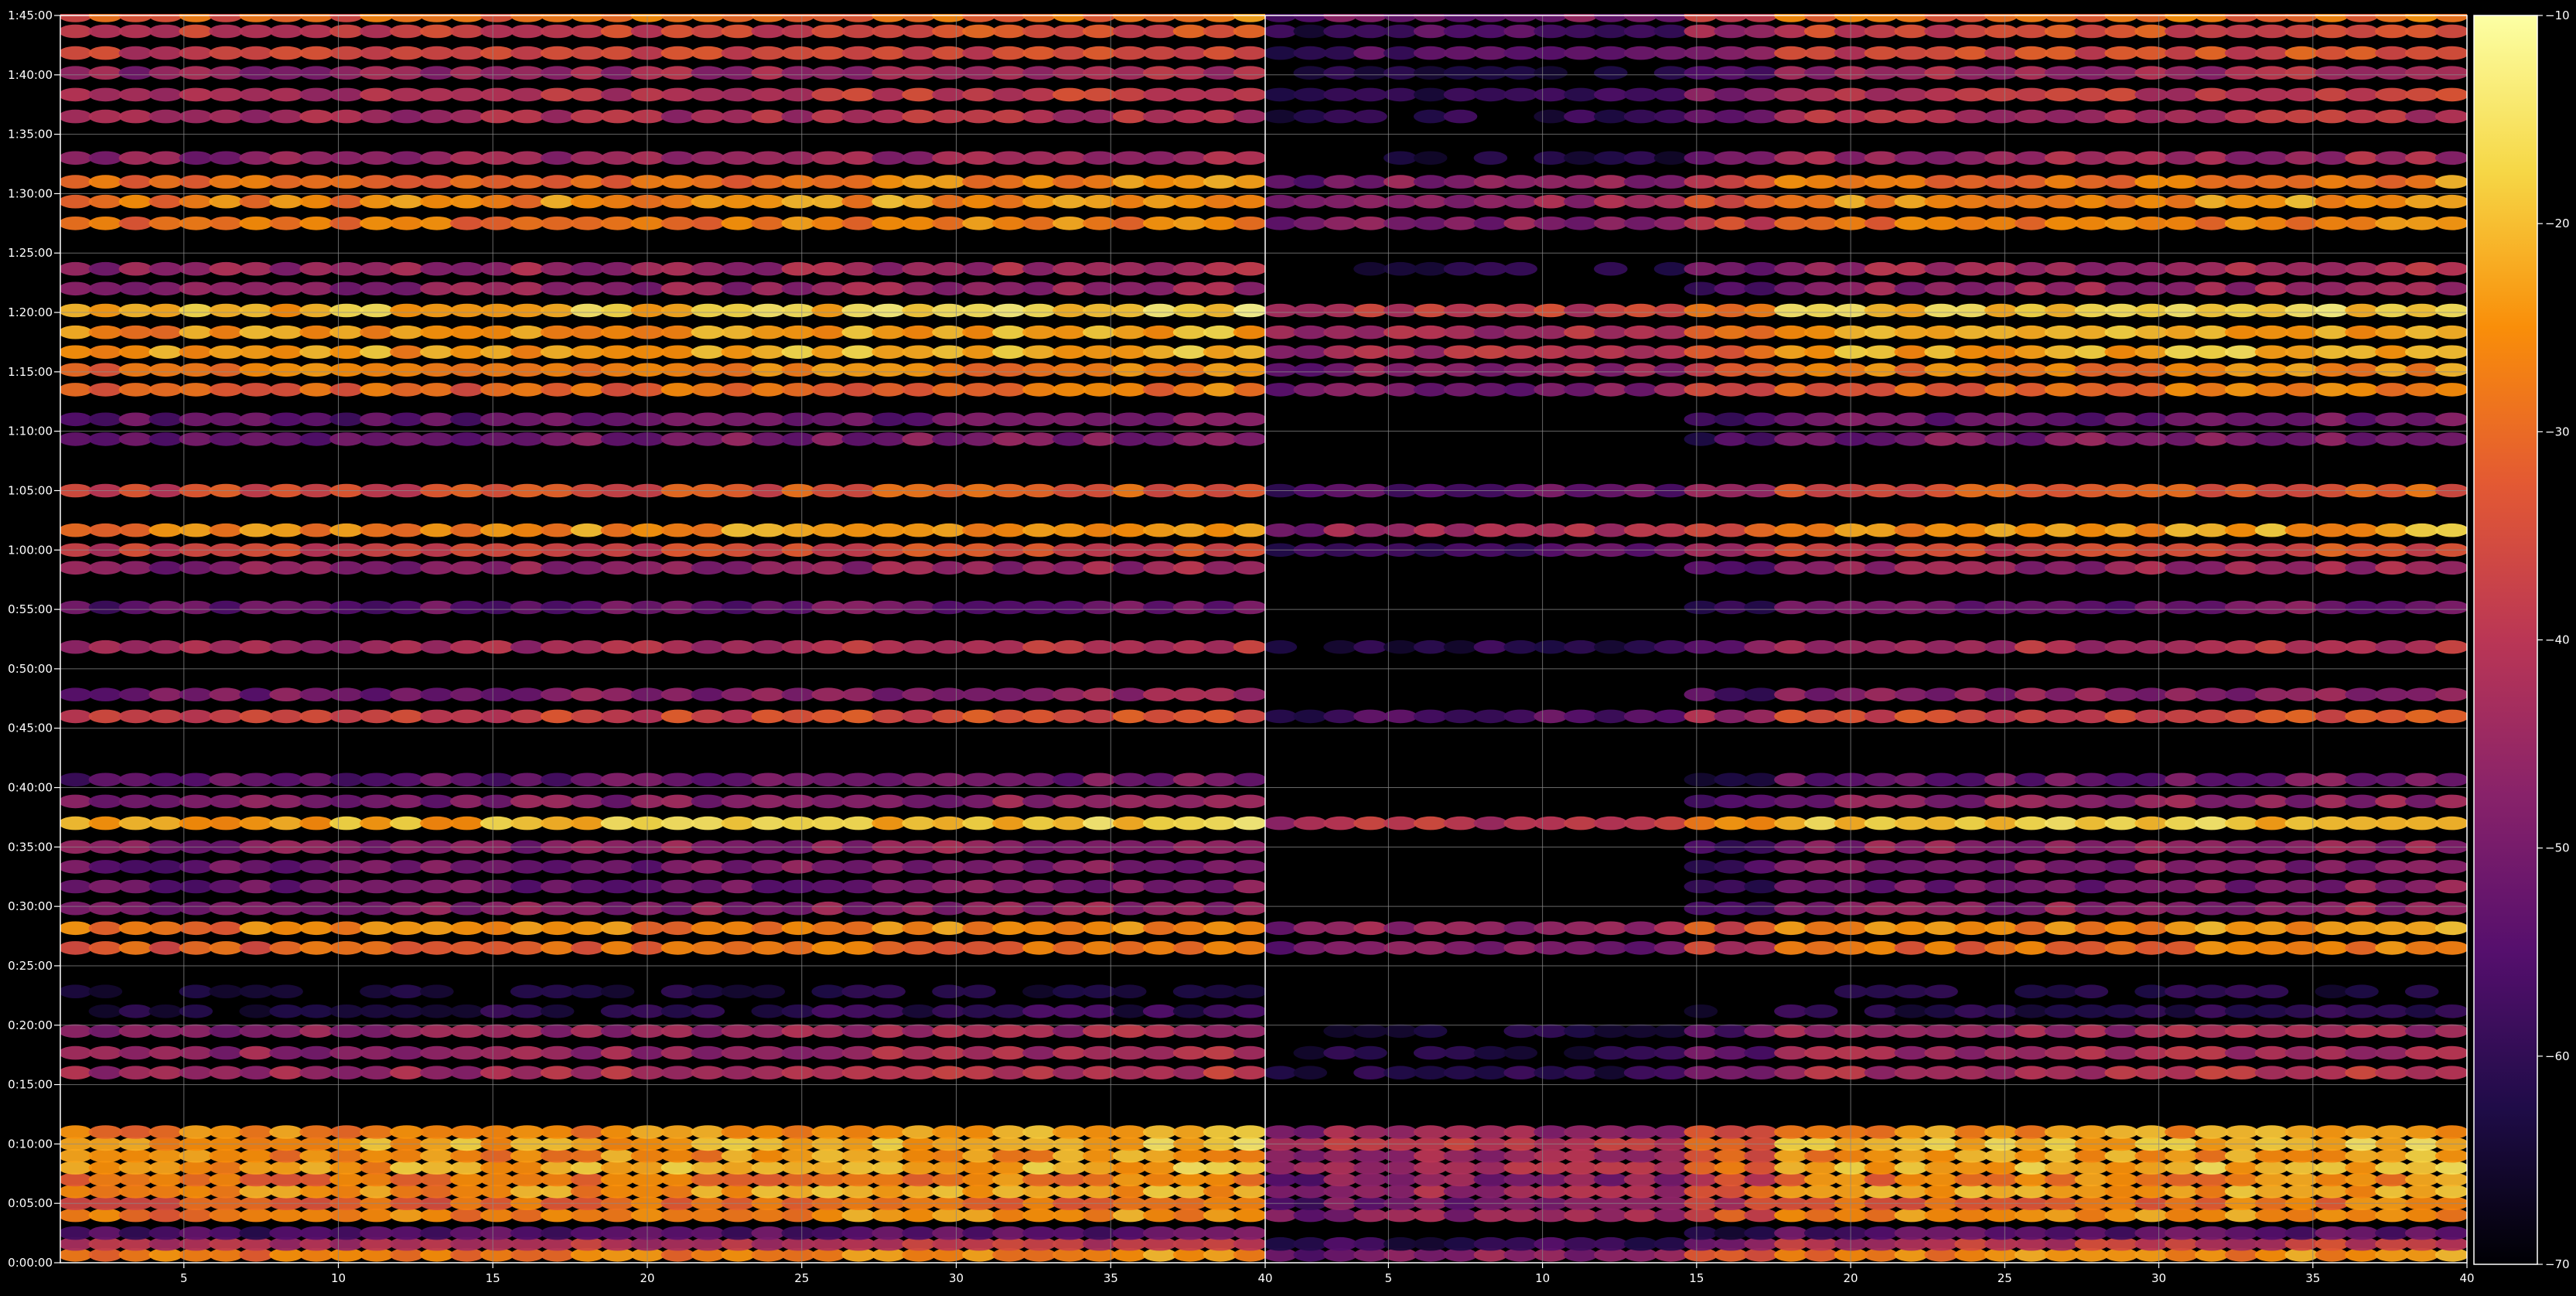  Describe the element at coordinates (31, 906) in the screenshot. I see `y-tick-label: 0:30:00` at that location.